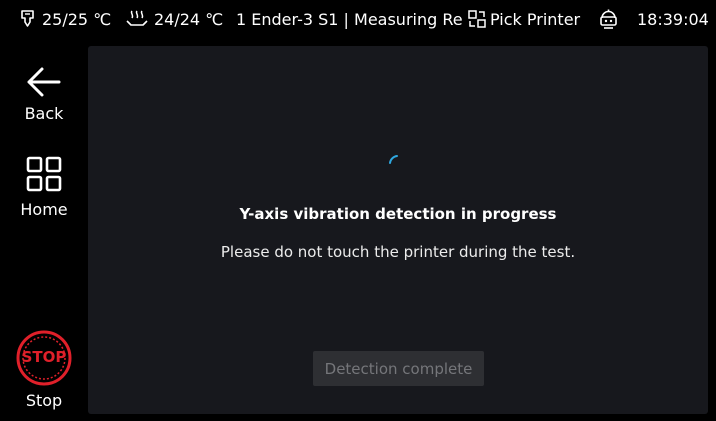 Image resolution: width=716 pixels, height=421 pixels. What do you see at coordinates (27, 19) in the screenshot?
I see `nozzle-icon` at bounding box center [27, 19].